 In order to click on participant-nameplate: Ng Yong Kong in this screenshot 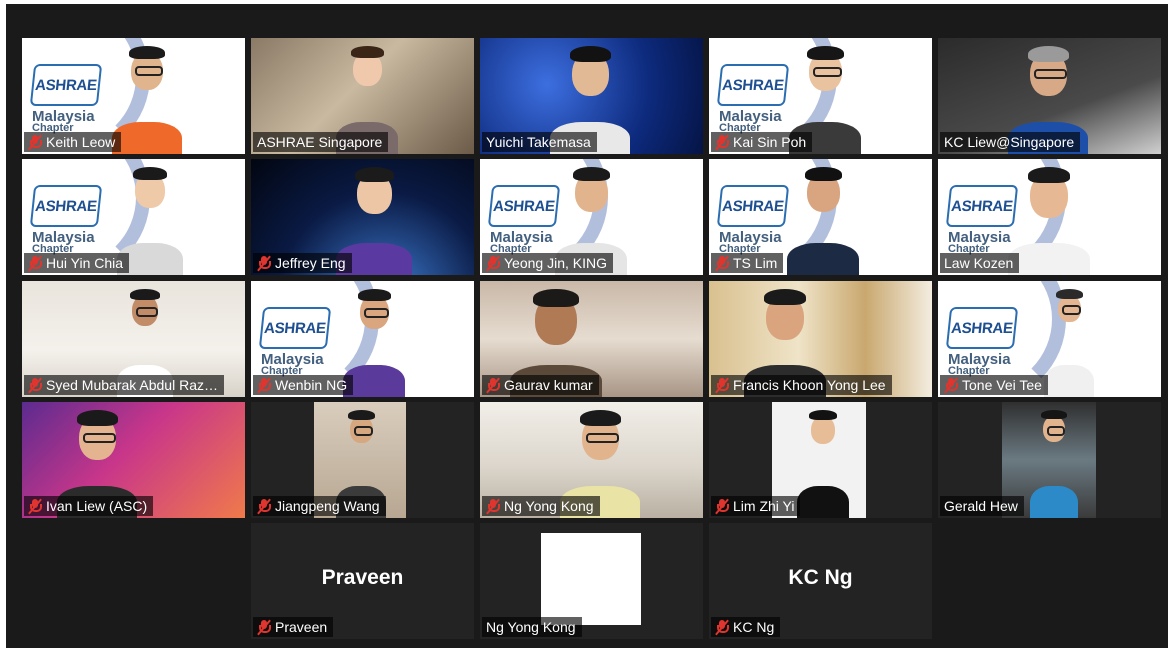, I will do `click(541, 506)`.